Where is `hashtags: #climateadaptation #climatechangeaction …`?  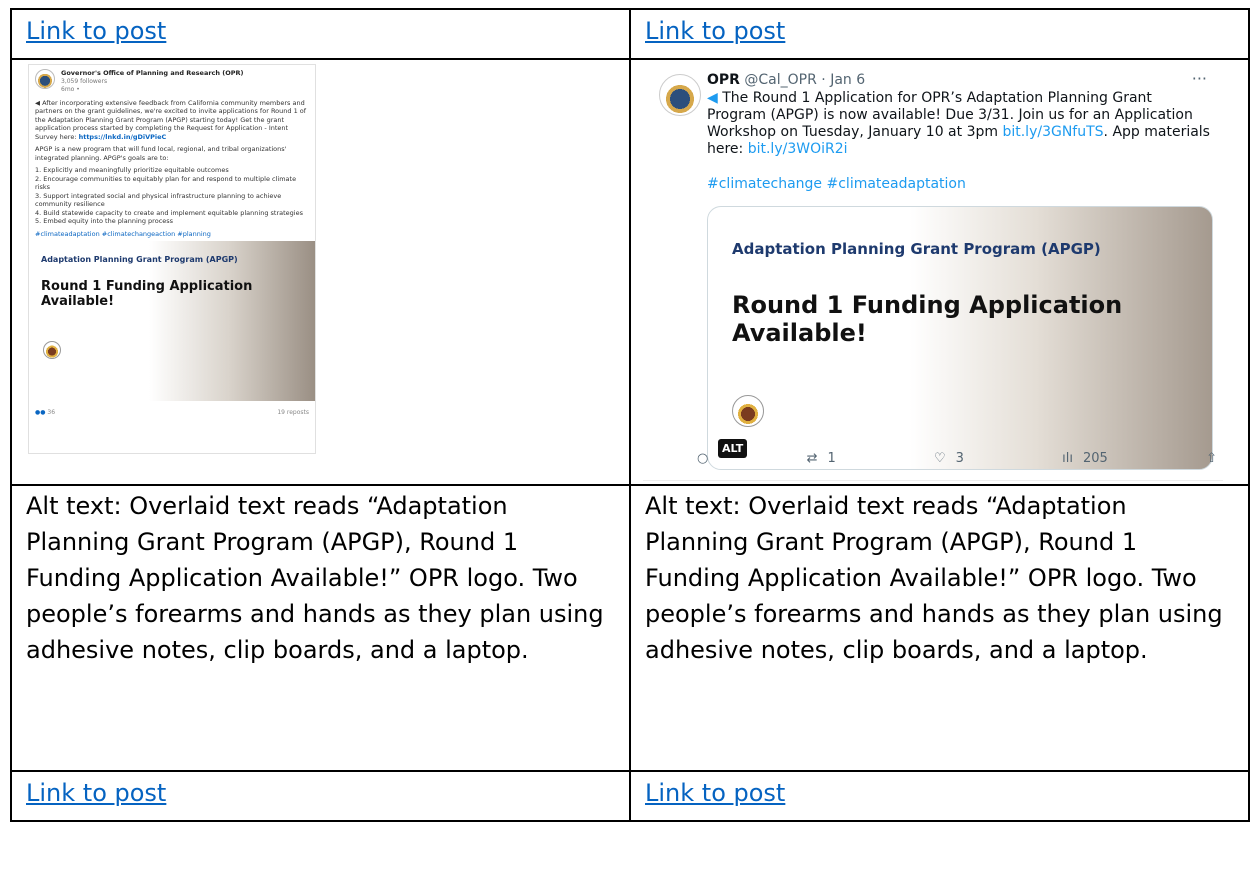 hashtags: #climateadaptation #climatechangeaction … is located at coordinates (123, 233).